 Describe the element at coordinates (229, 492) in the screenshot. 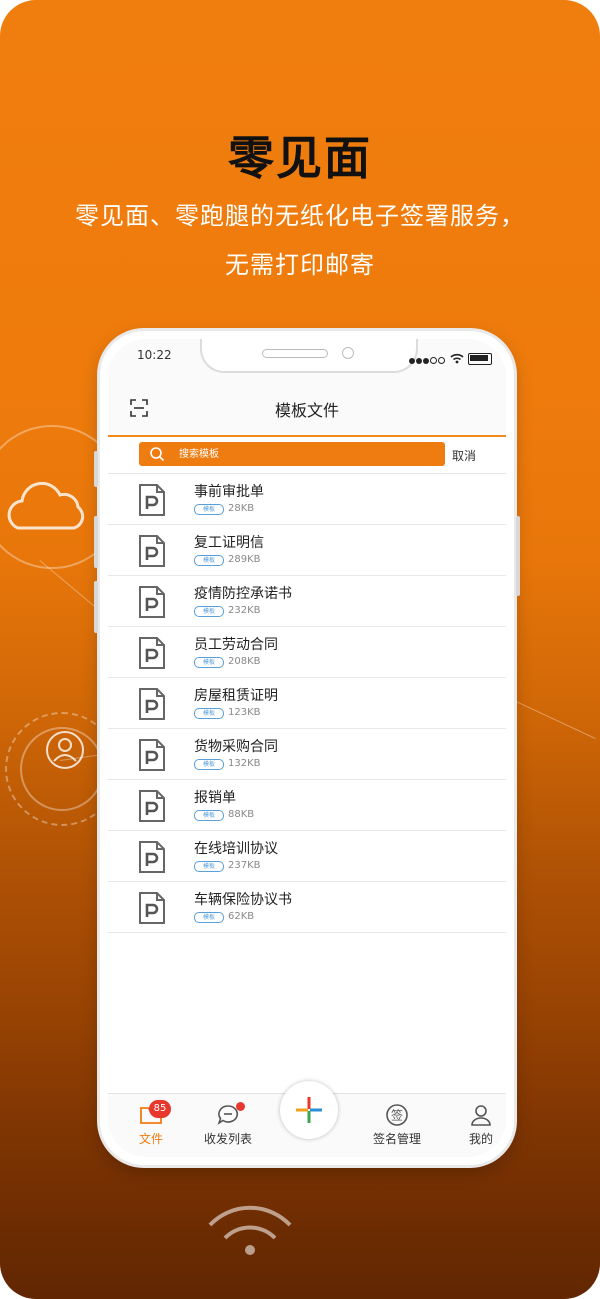

I see `file-name: 事前审批单` at that location.